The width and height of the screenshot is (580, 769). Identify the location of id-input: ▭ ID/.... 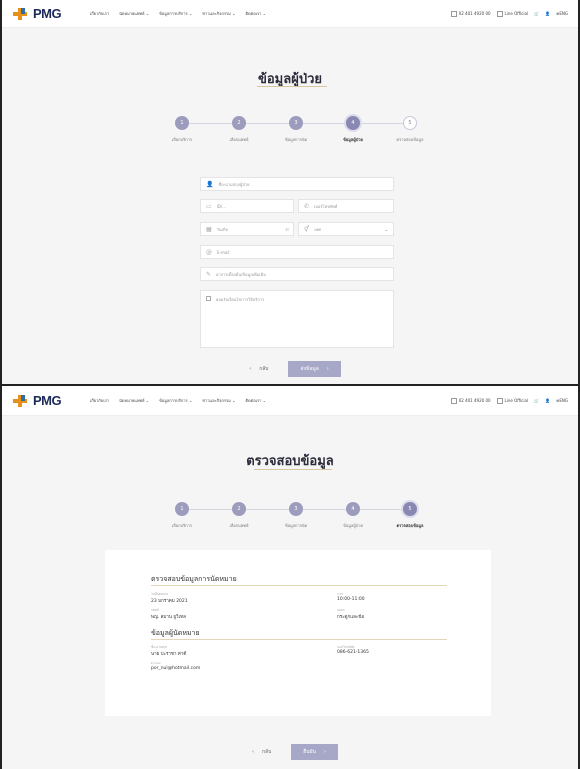
(247, 206).